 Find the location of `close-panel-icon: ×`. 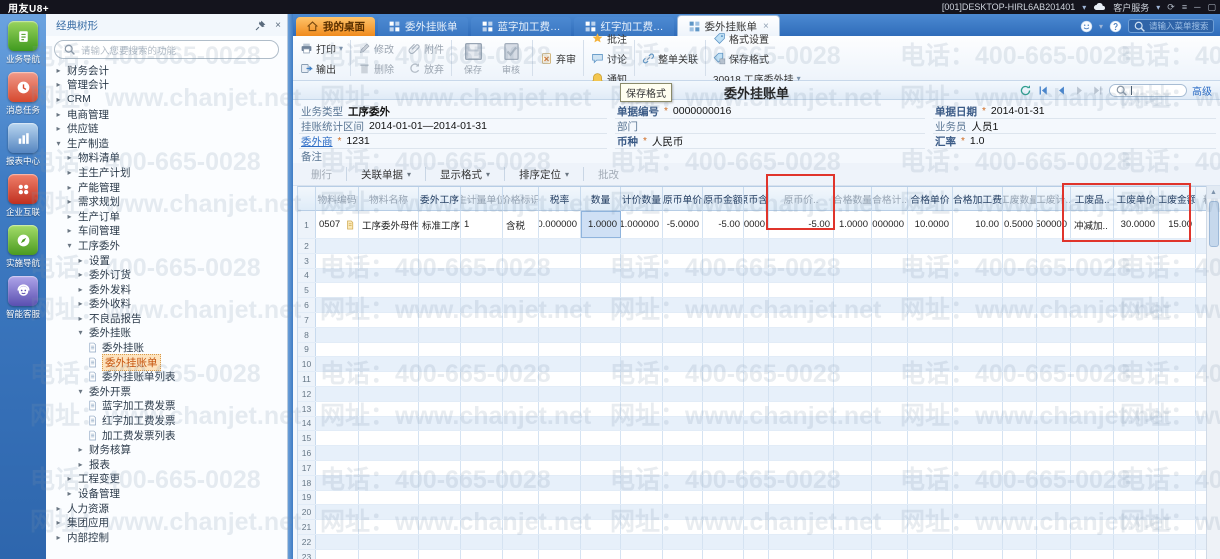

close-panel-icon: × is located at coordinates (278, 25).